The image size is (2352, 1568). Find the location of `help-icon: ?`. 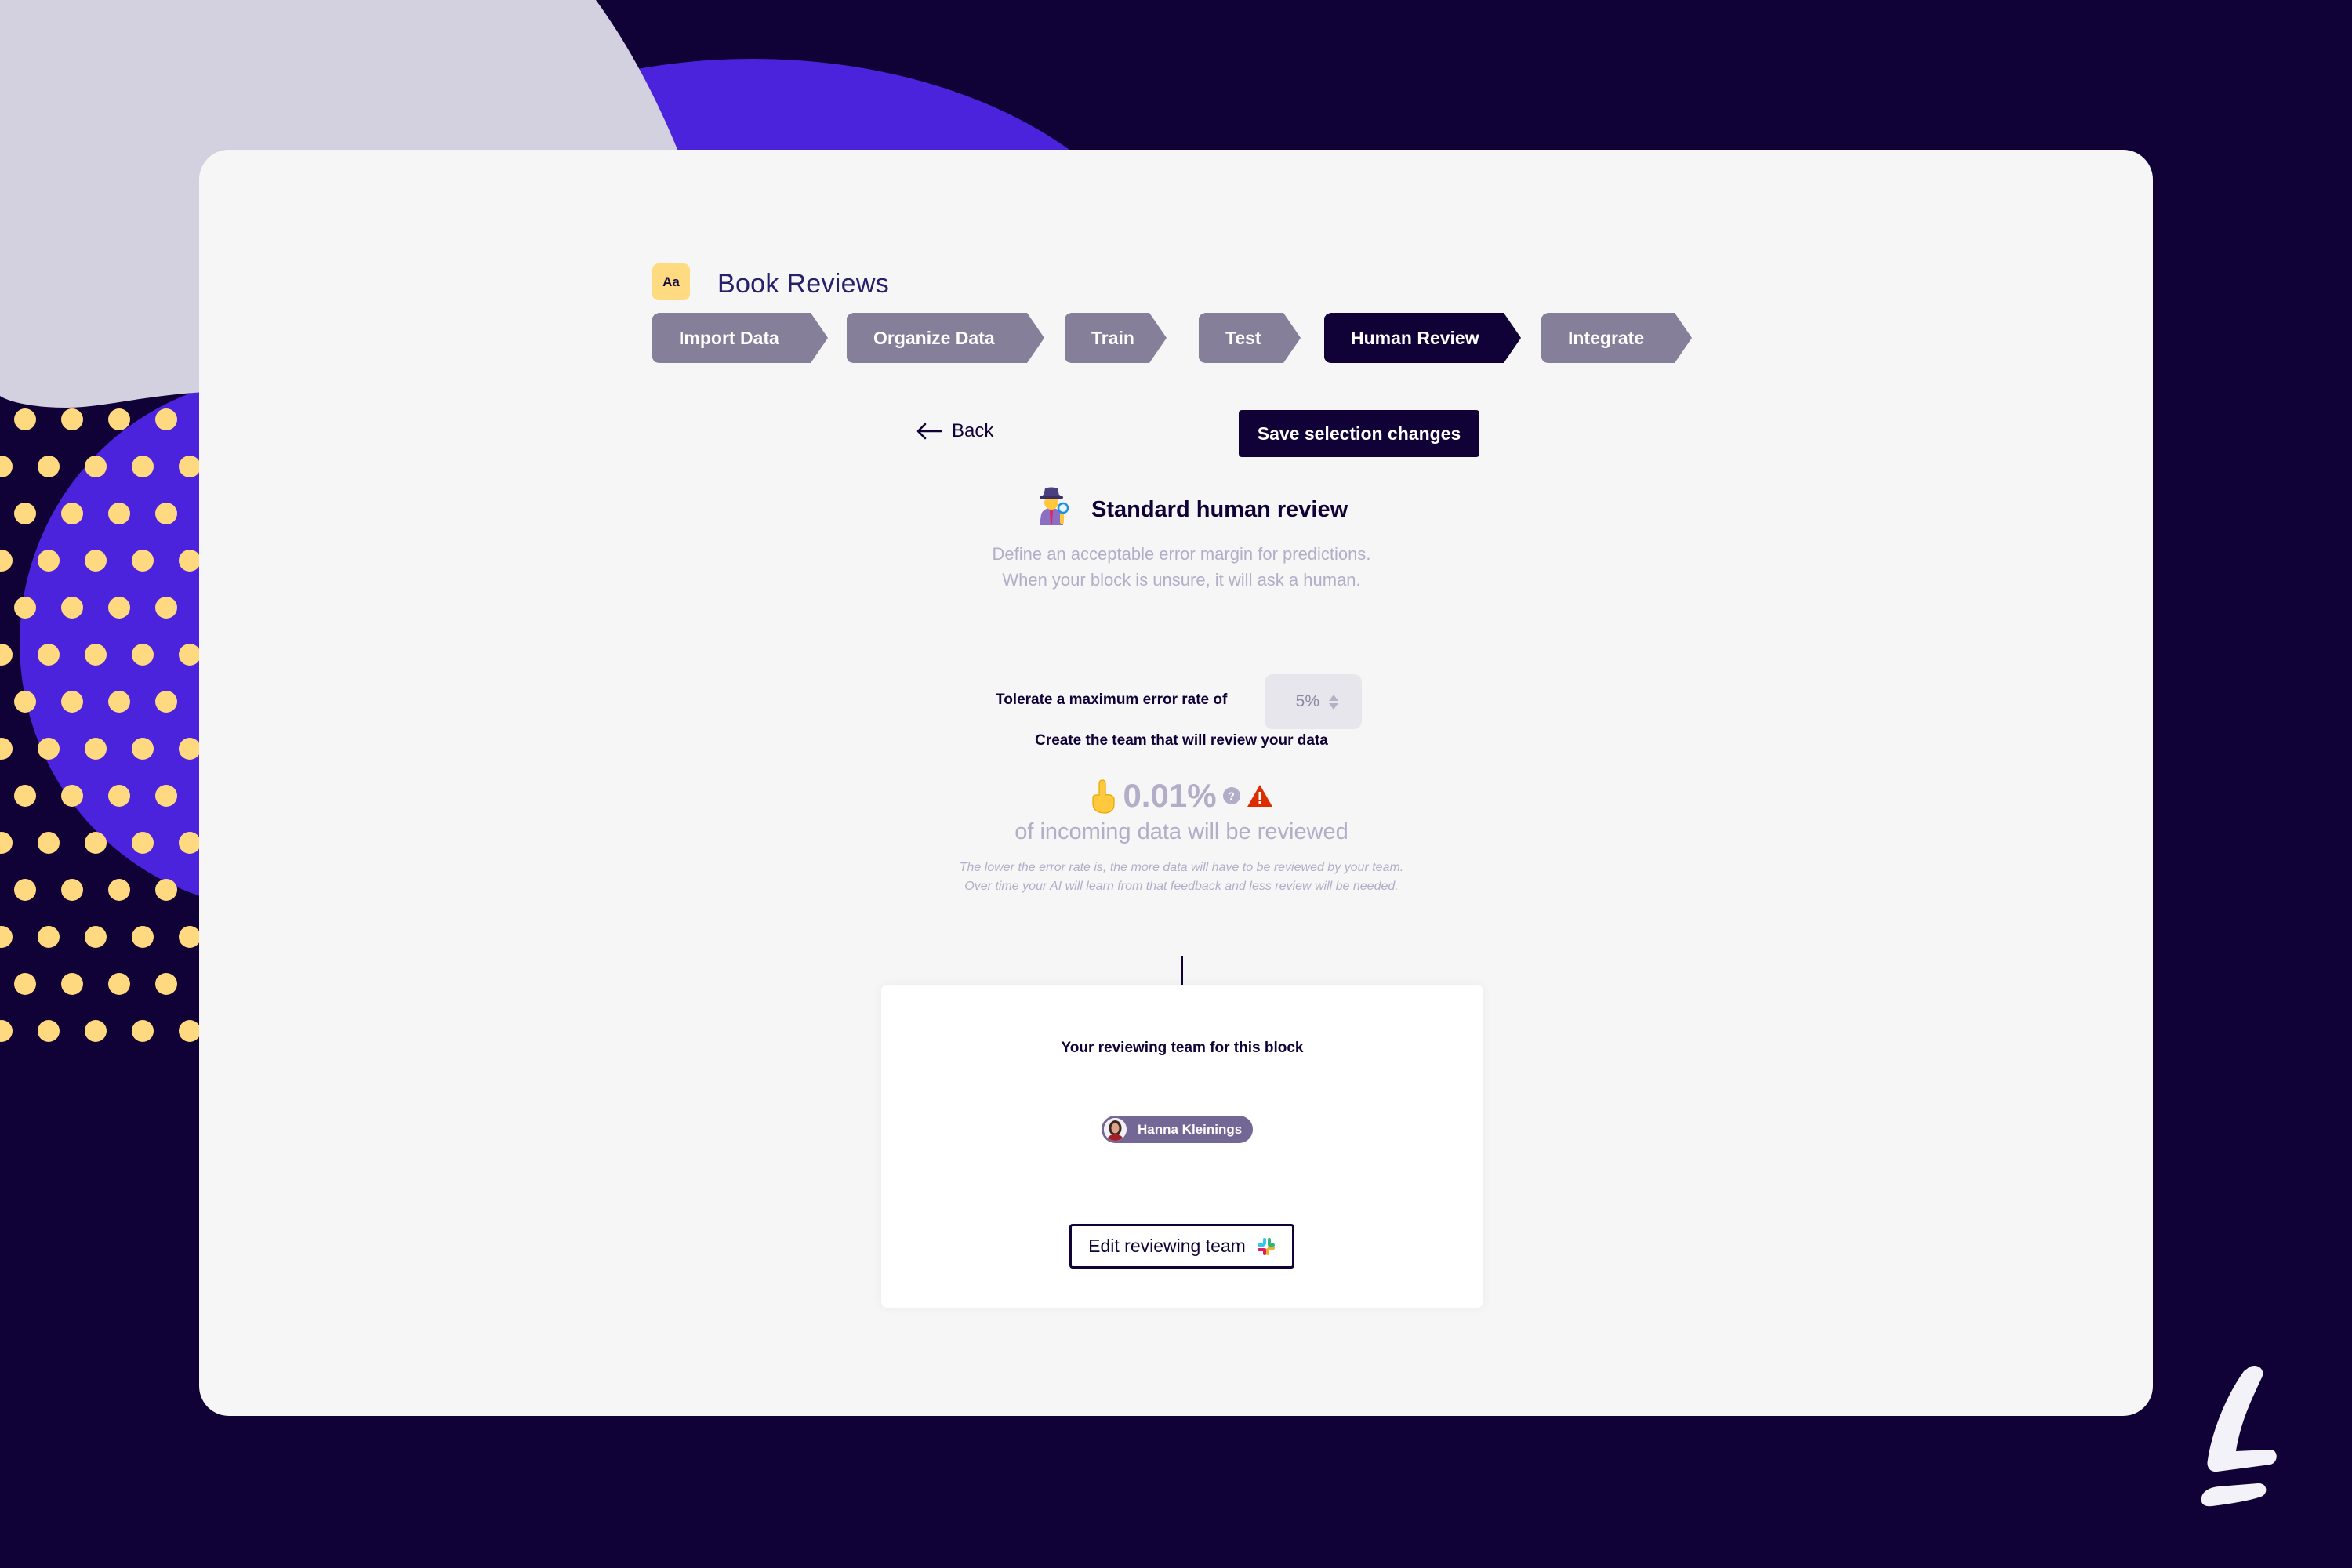

help-icon: ? is located at coordinates (1231, 795).